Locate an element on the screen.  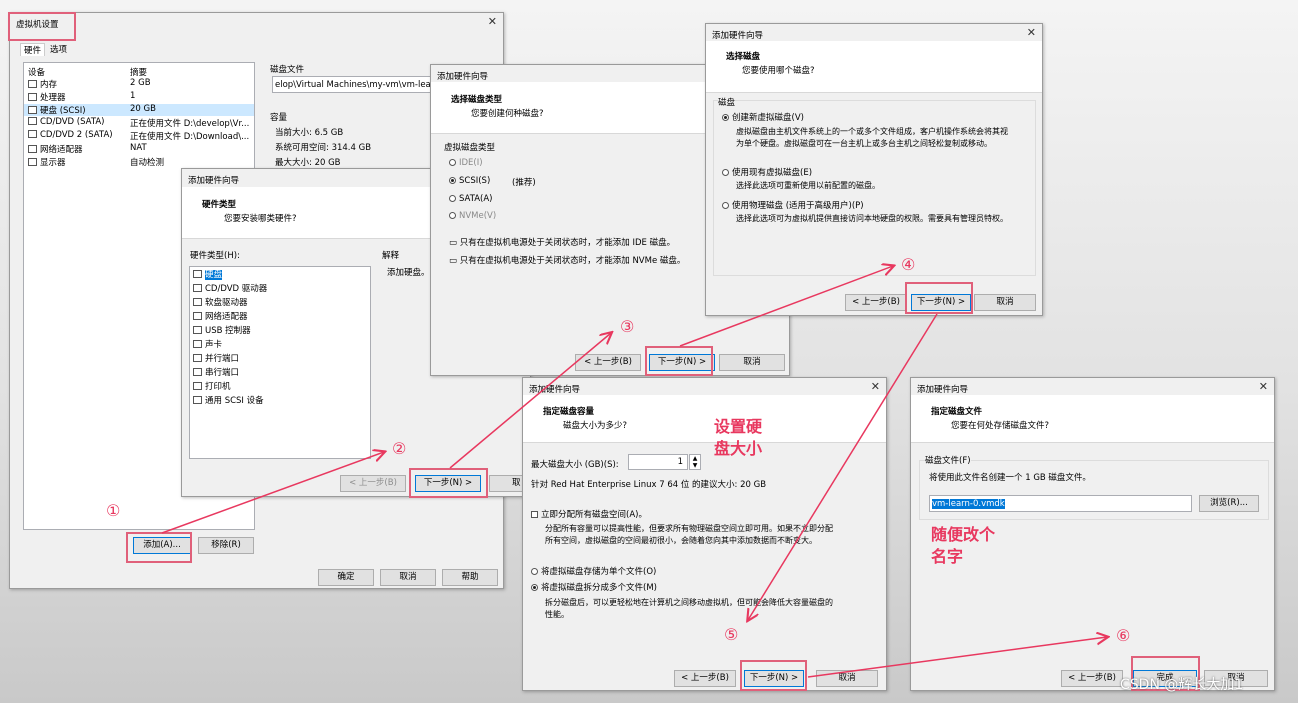
radio-nvme: NVMe(V) is located at coordinates (472, 216).